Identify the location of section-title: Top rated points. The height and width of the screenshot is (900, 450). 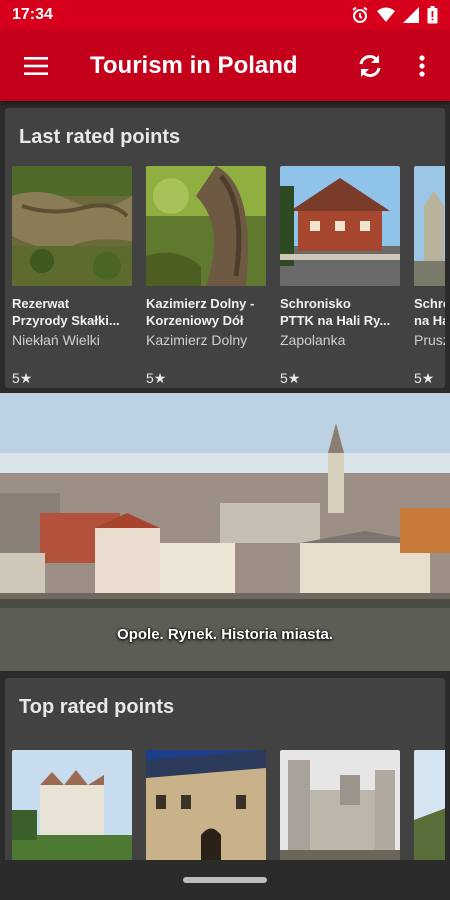
(97, 707).